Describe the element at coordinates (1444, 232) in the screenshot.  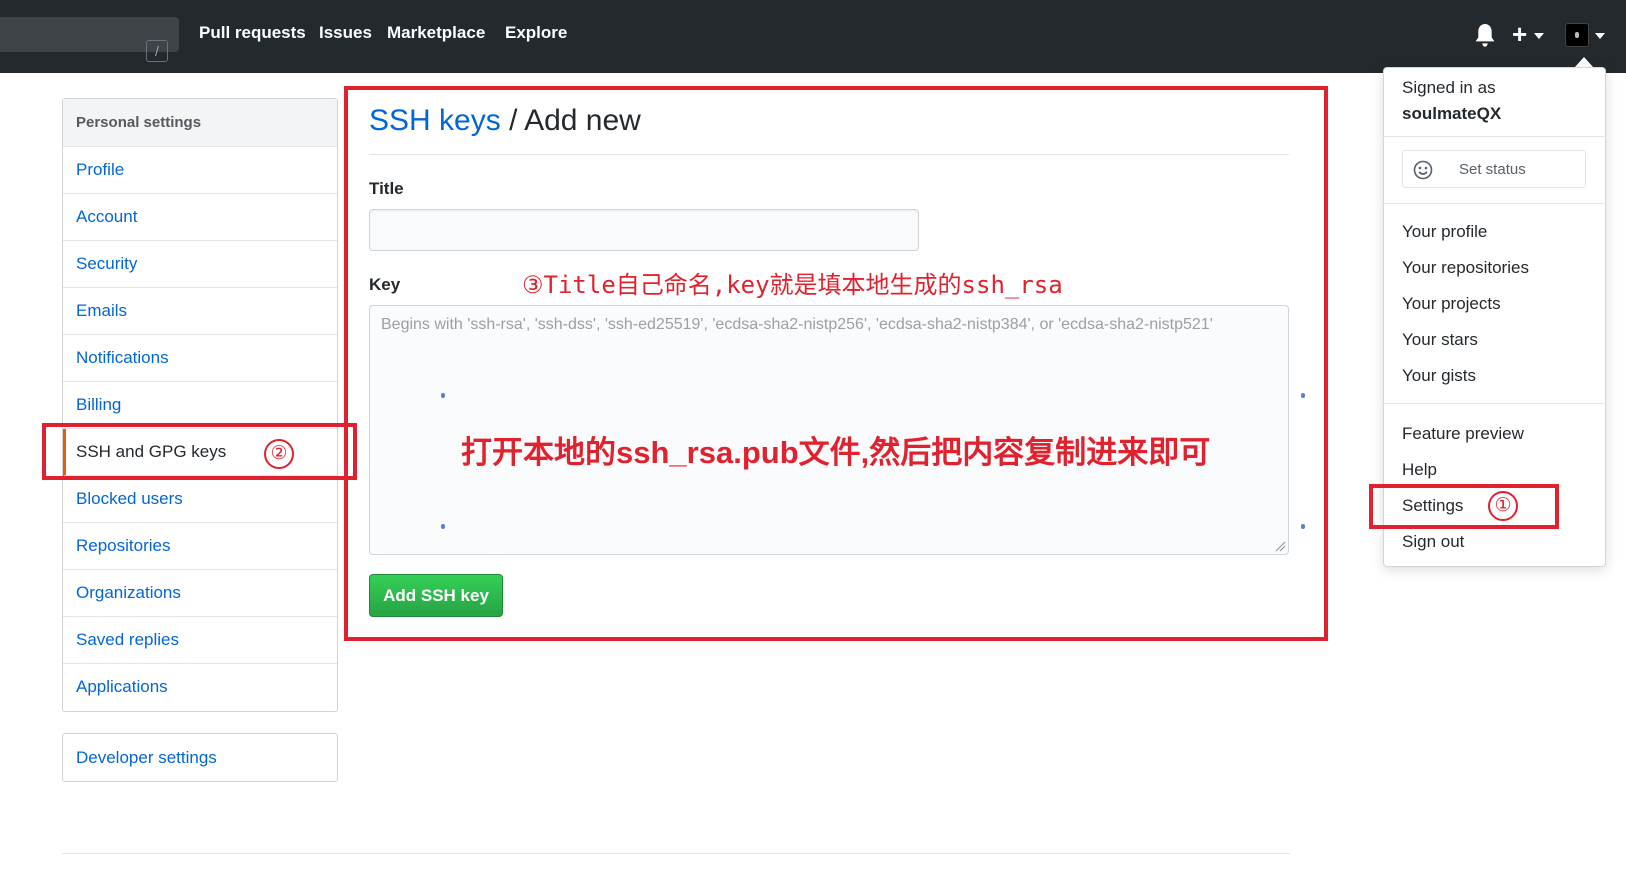
I see `menu-your-profile: Your profile` at that location.